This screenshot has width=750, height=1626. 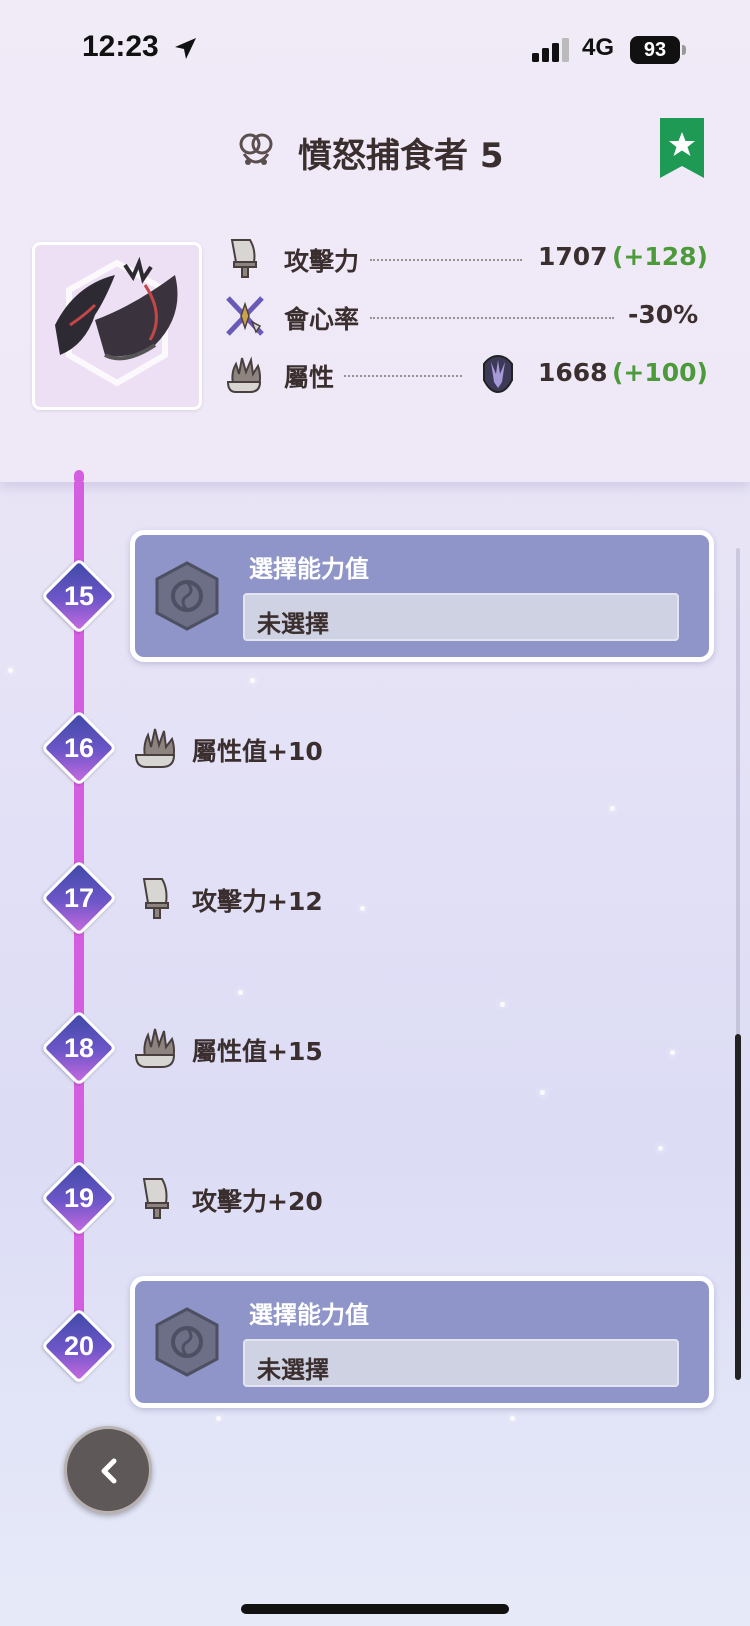 I want to click on status-bar: 12:23 4G 93, so click(x=375, y=50).